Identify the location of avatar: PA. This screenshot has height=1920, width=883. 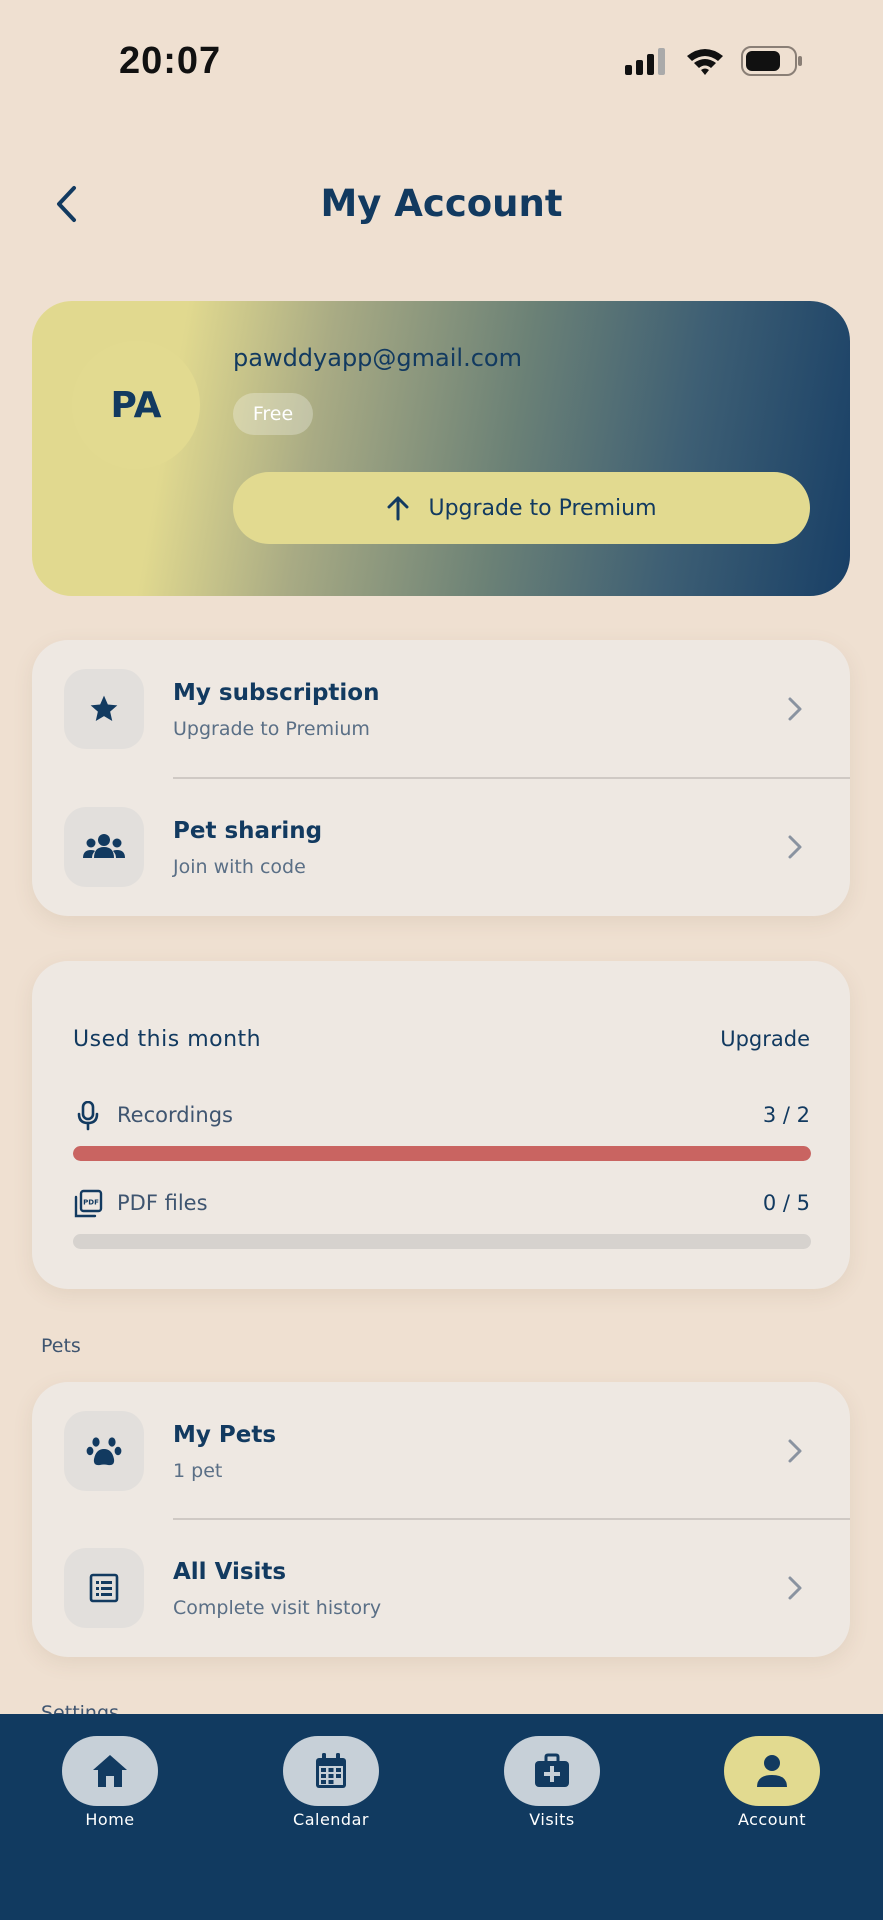
(136, 405).